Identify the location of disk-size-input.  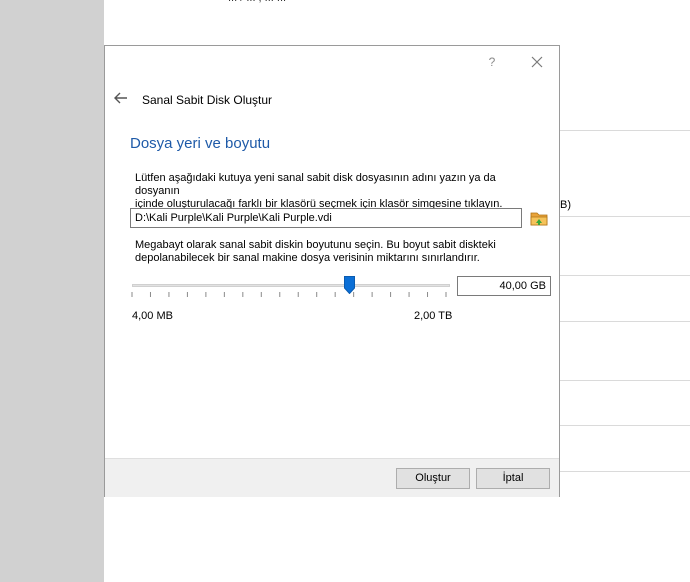
(504, 286).